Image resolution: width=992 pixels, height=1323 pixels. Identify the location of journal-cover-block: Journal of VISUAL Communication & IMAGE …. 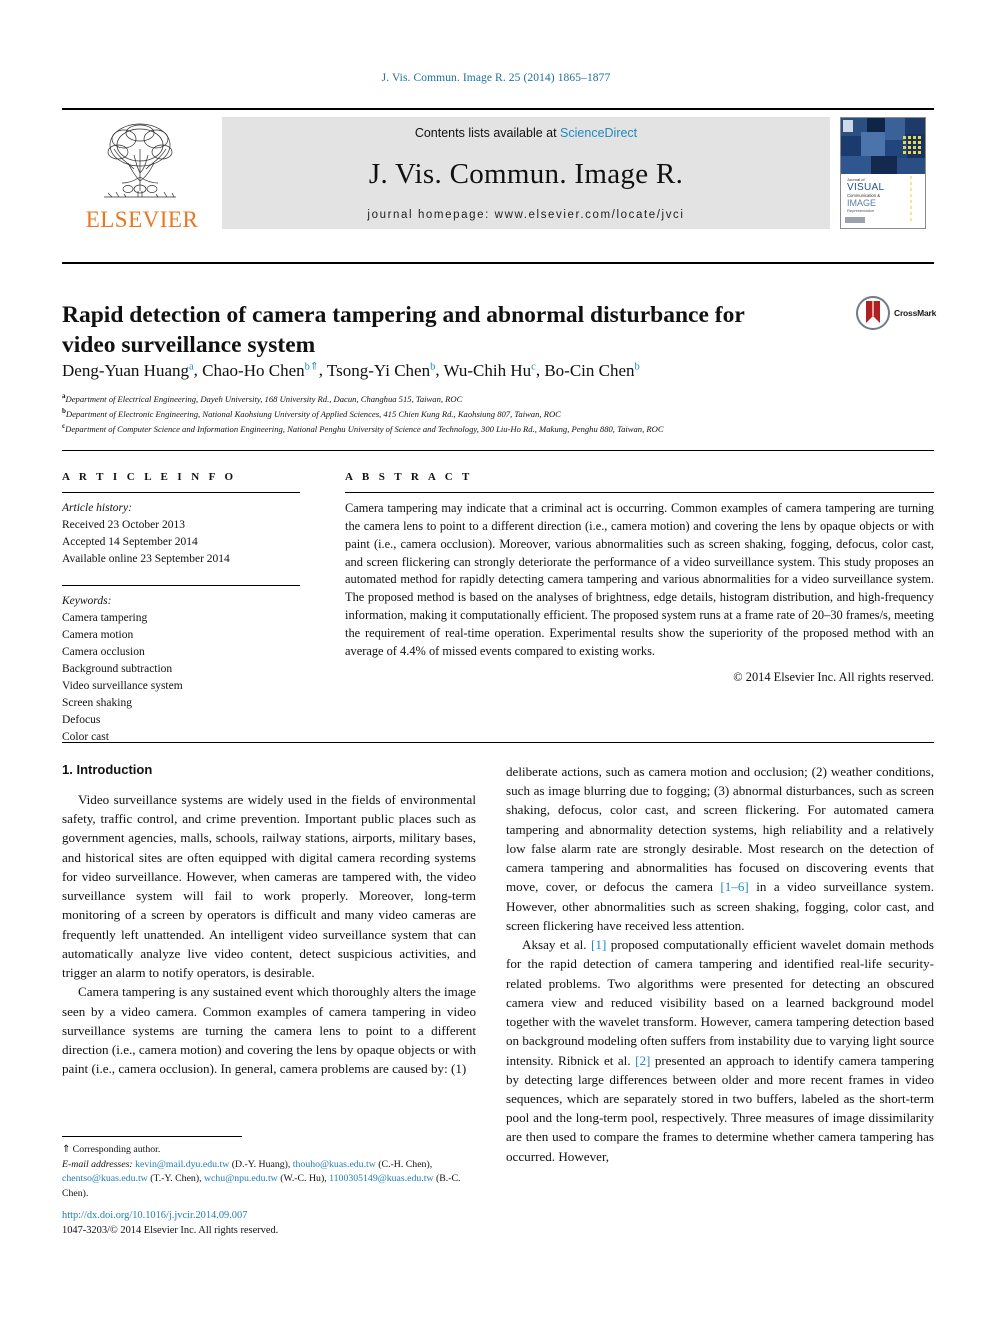
(887, 173).